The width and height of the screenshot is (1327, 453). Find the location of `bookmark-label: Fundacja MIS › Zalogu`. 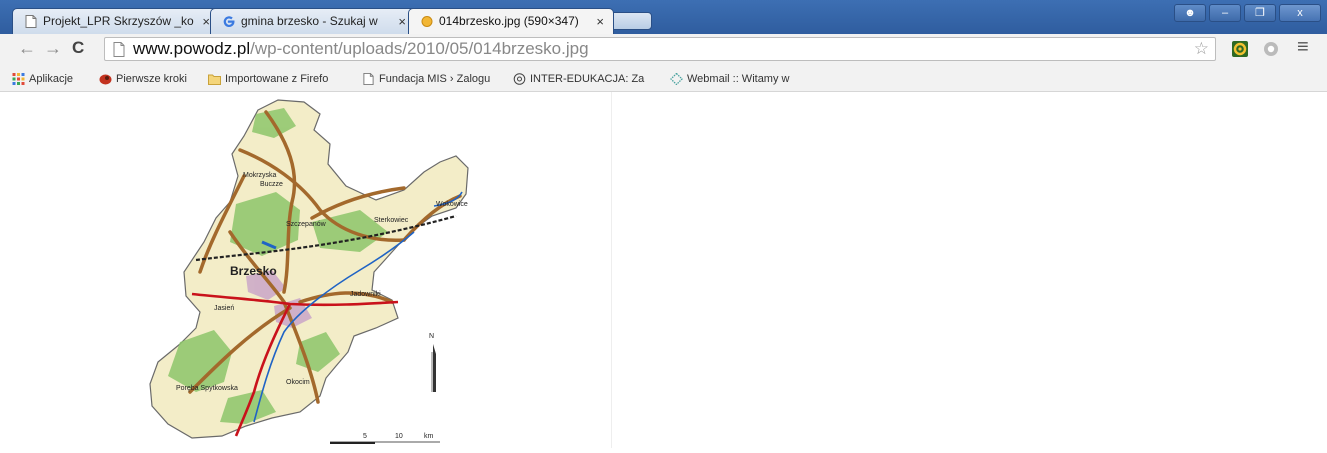

bookmark-label: Fundacja MIS › Zalogu is located at coordinates (435, 79).